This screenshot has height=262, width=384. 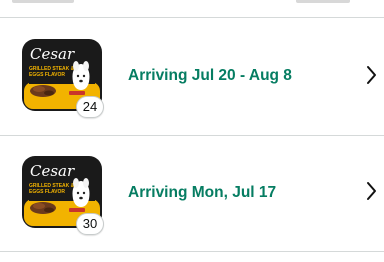 What do you see at coordinates (192, 251) in the screenshot?
I see `row-divider` at bounding box center [192, 251].